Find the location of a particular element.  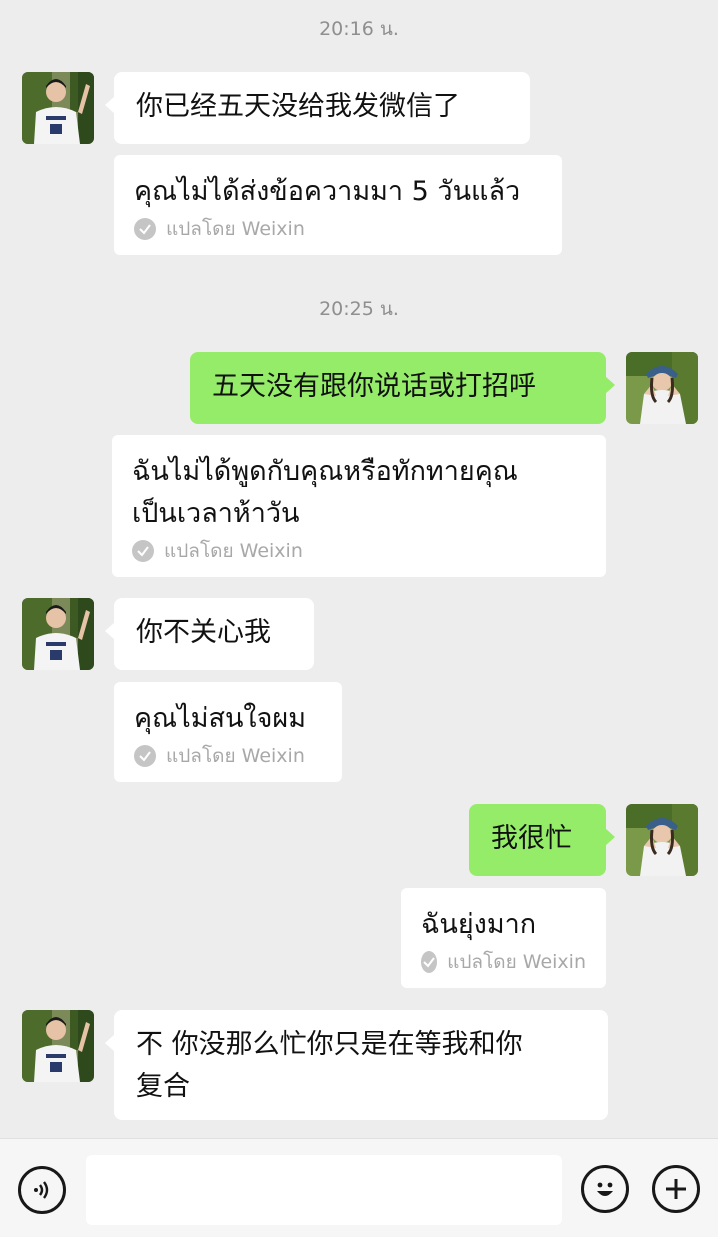

translation-text: คุณไม่ได้ส่งข้อความมา 5 วันแล้ว is located at coordinates (327, 191).